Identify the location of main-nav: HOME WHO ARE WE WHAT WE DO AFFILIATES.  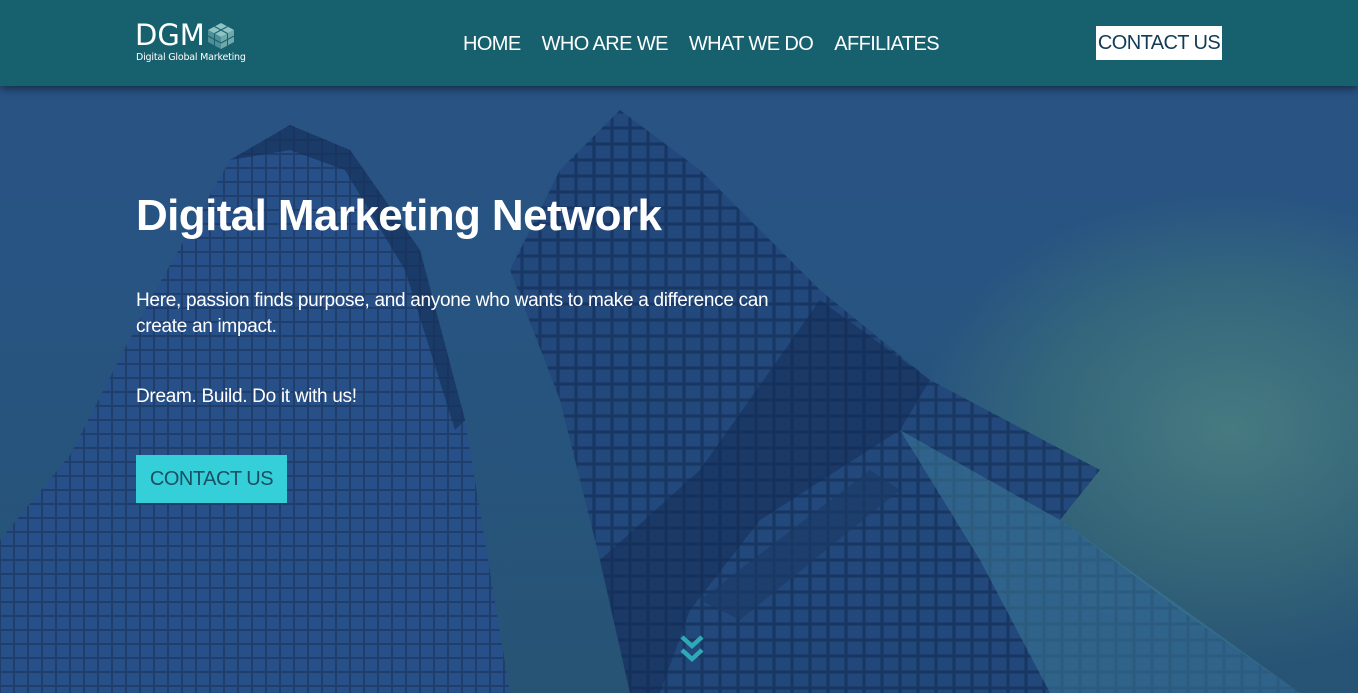
(711, 44).